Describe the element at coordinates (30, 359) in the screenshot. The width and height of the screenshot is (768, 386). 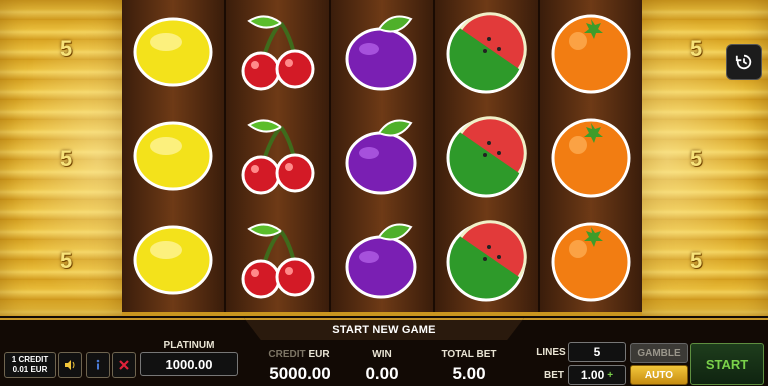
I see `credit-value-line1: 1 CREDIT` at that location.